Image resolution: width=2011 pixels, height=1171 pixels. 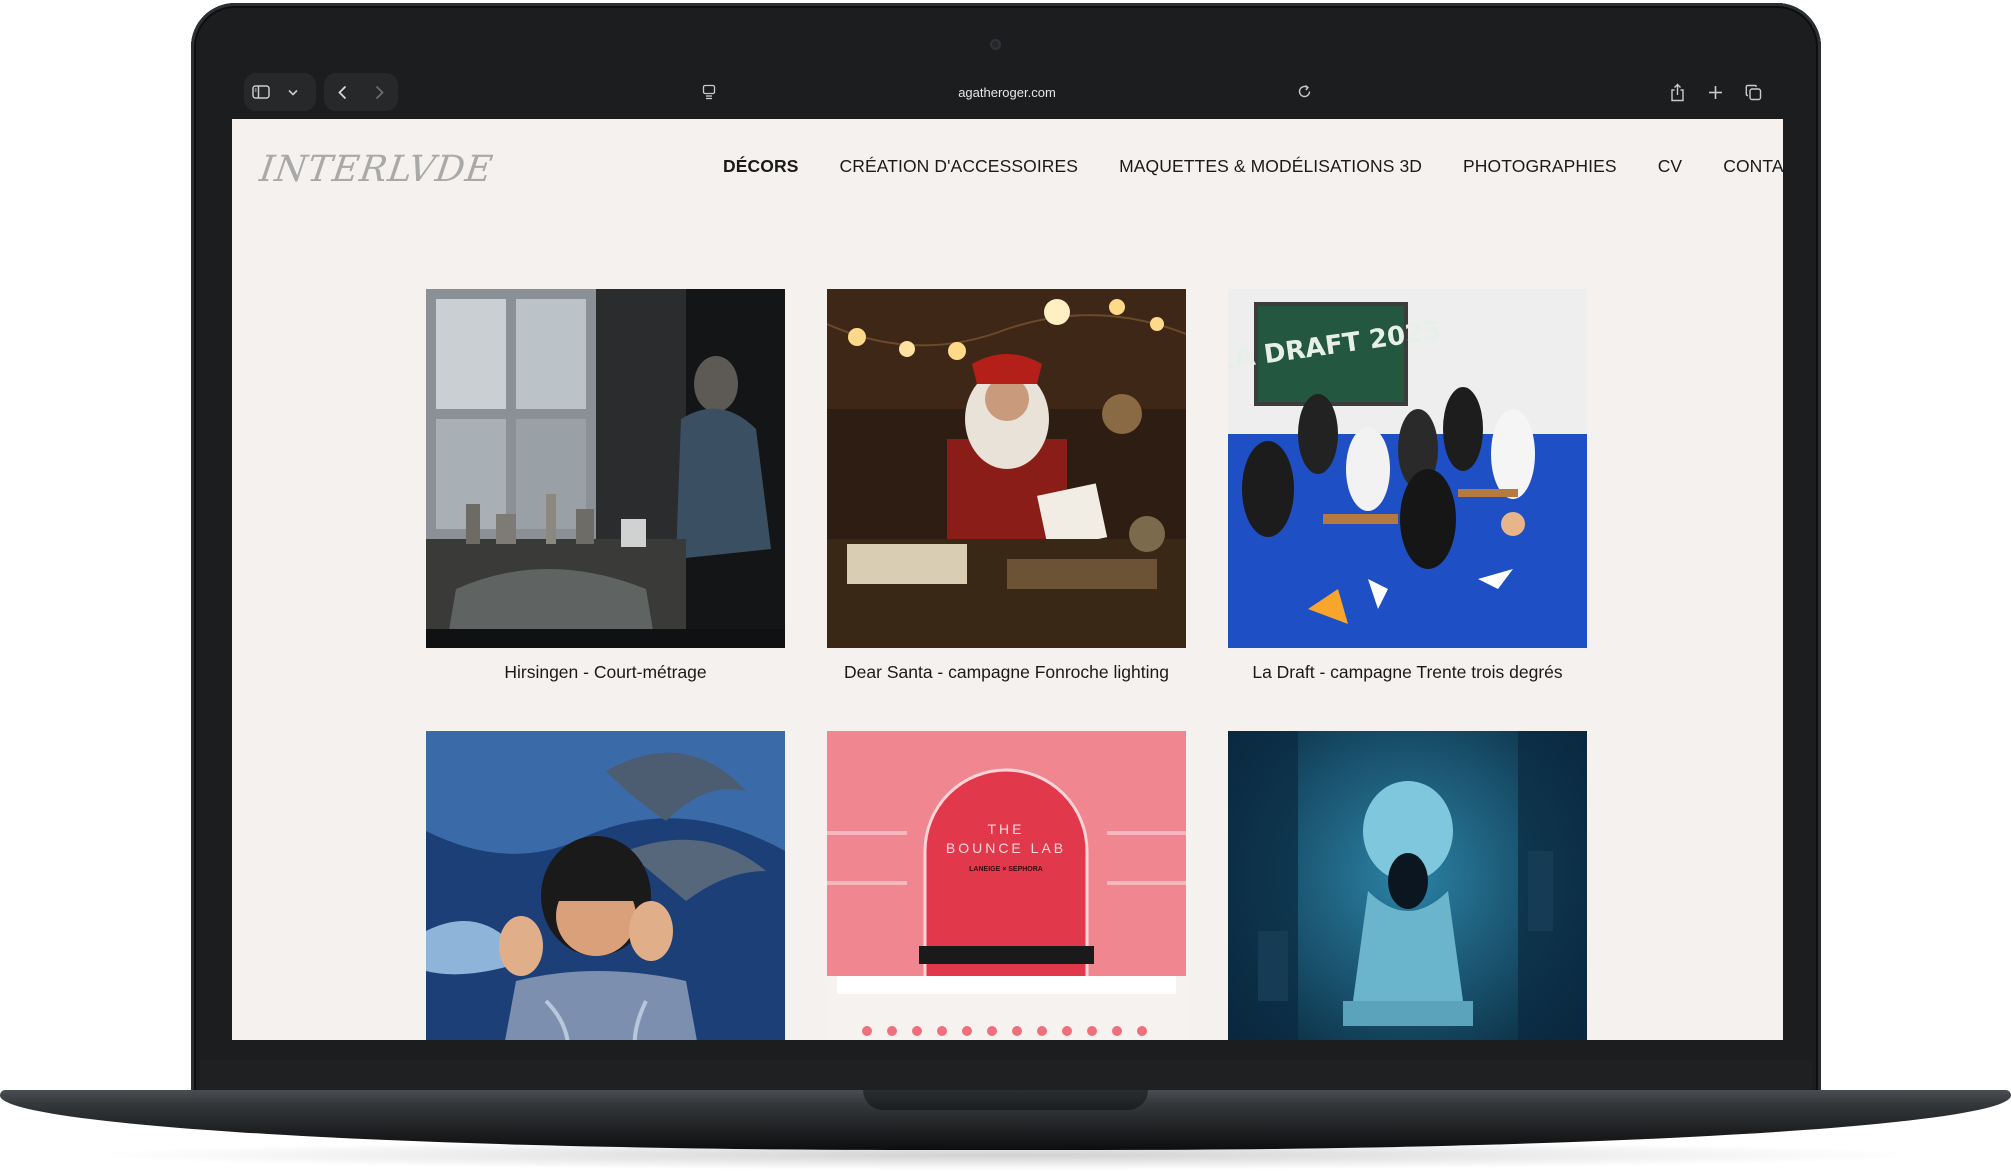 What do you see at coordinates (995, 44) in the screenshot?
I see `camera` at bounding box center [995, 44].